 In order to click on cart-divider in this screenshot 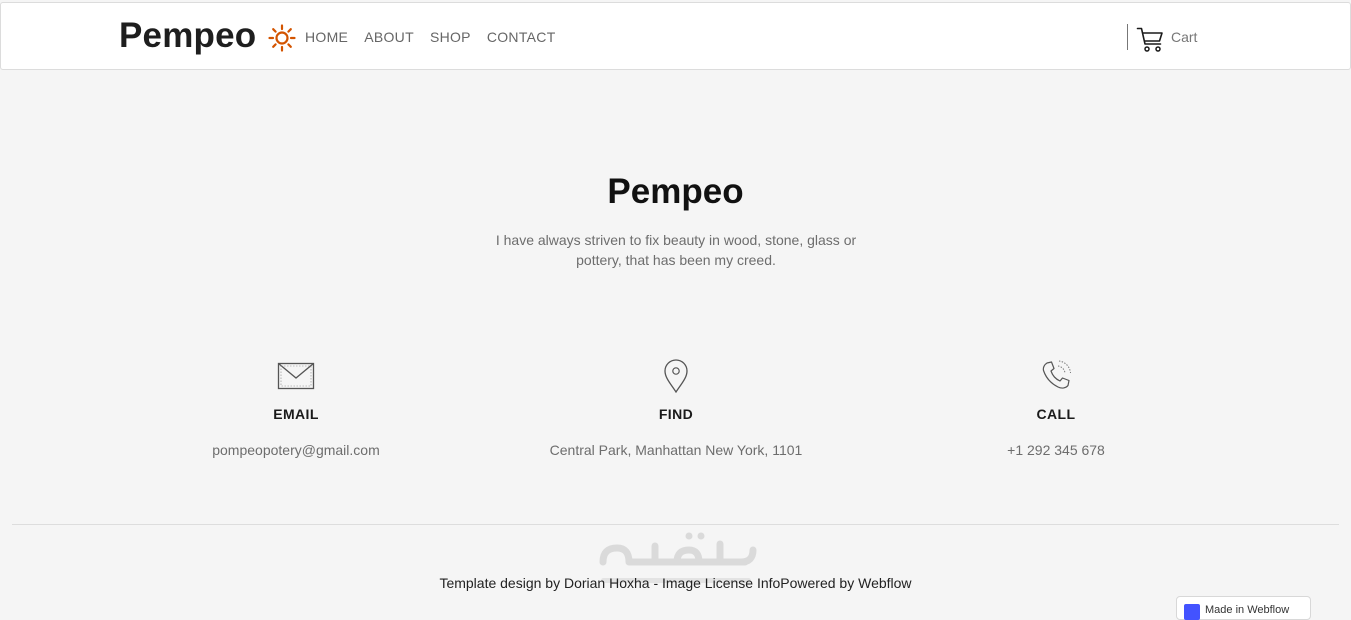, I will do `click(1127, 37)`.